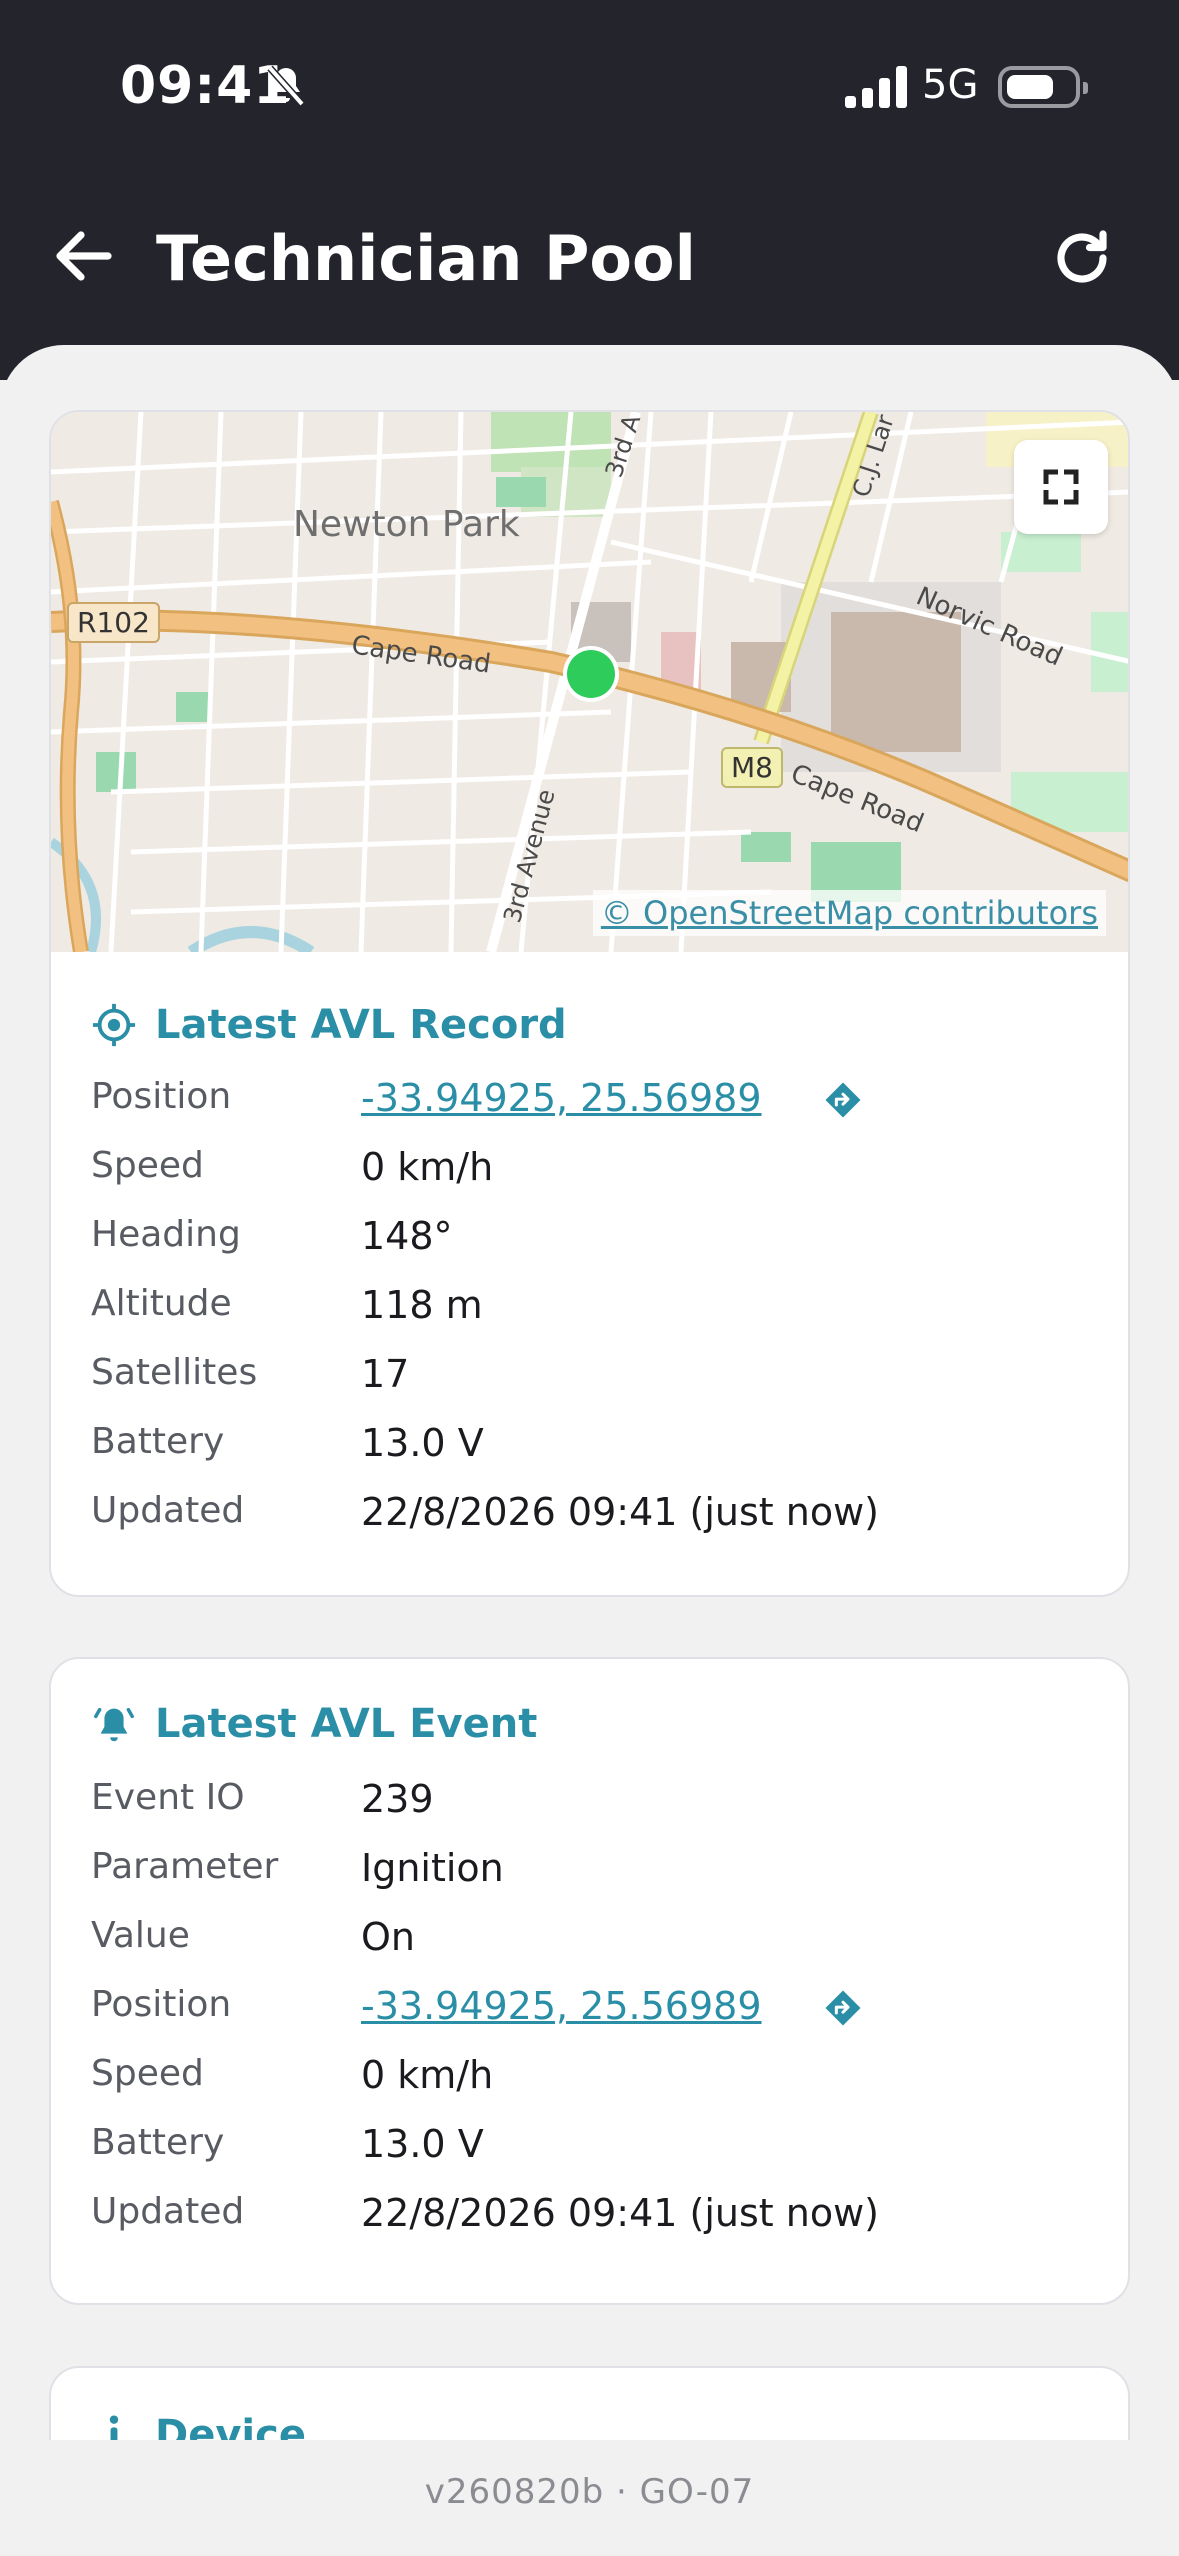  I want to click on row-label: Value, so click(140, 1935).